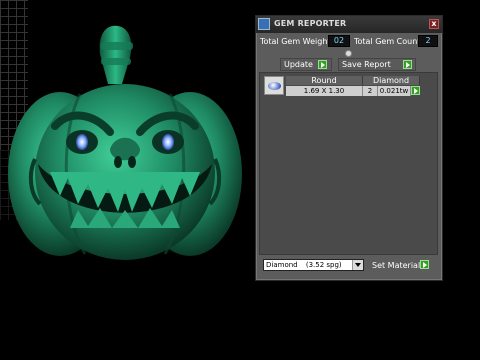 This screenshot has height=360, width=480. I want to click on pumpkin-stem, so click(115, 54).